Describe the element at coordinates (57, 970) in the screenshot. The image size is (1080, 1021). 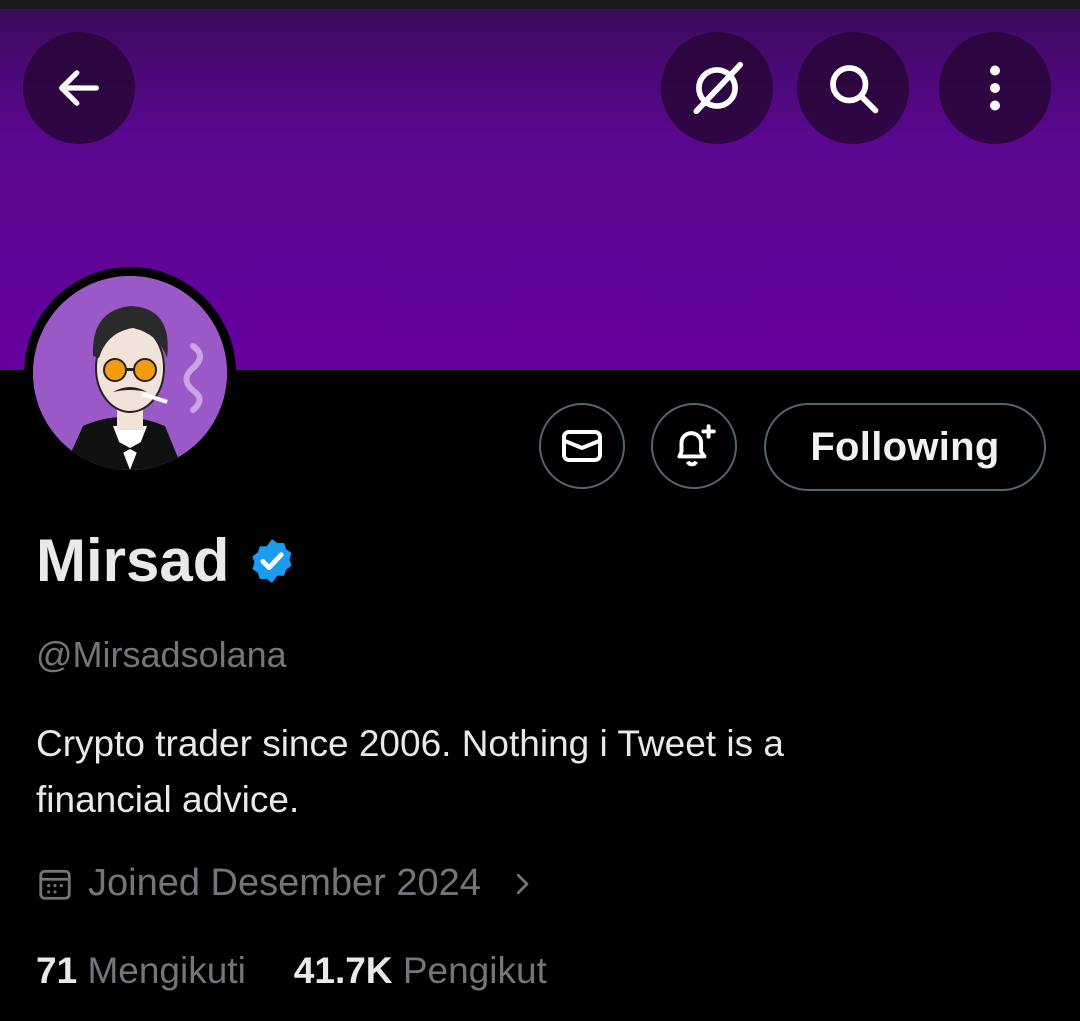
I see `following-count: 71` at that location.